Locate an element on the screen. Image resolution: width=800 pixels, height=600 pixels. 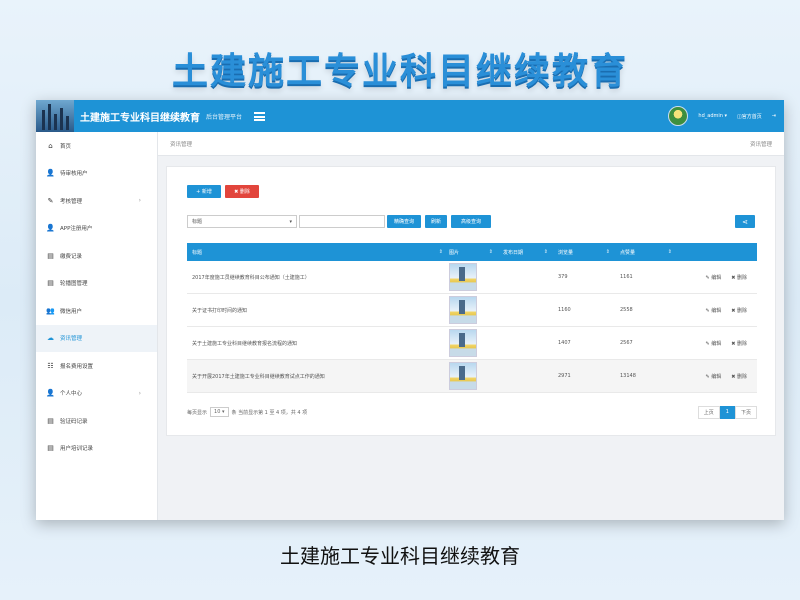
sidebar-item-app-users: 👤 APP注册用户 is located at coordinates (96, 229).